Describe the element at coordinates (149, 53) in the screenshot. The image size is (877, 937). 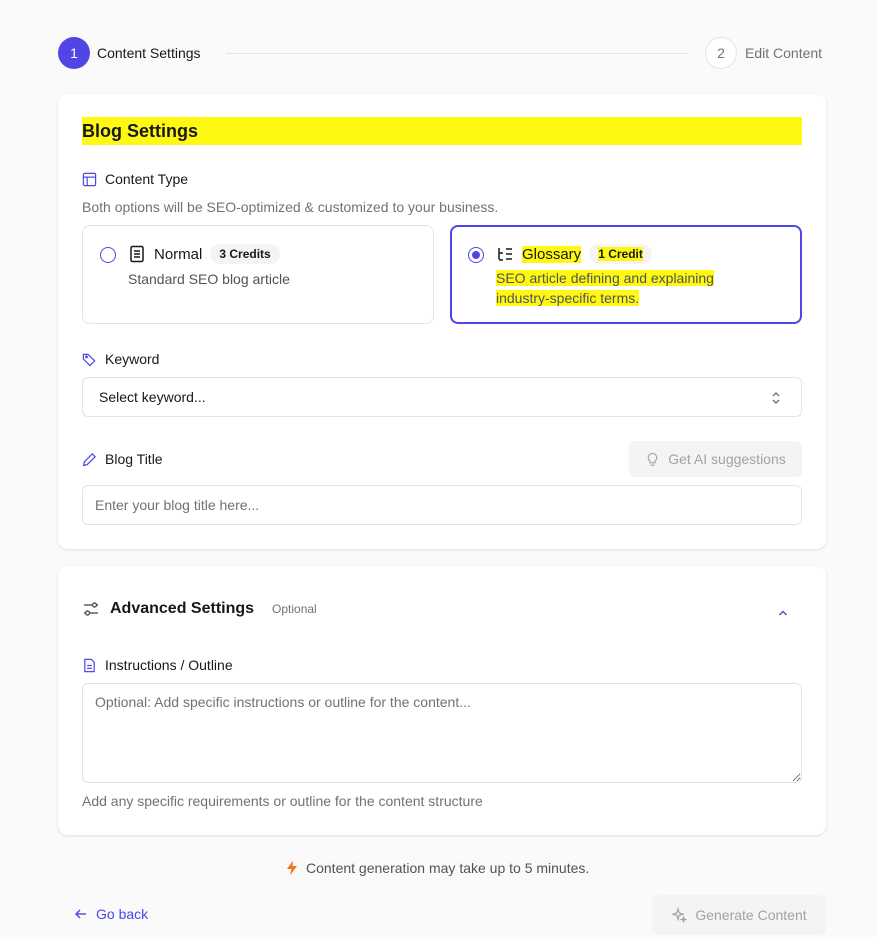
I see `step-1-label: Content Settings` at that location.